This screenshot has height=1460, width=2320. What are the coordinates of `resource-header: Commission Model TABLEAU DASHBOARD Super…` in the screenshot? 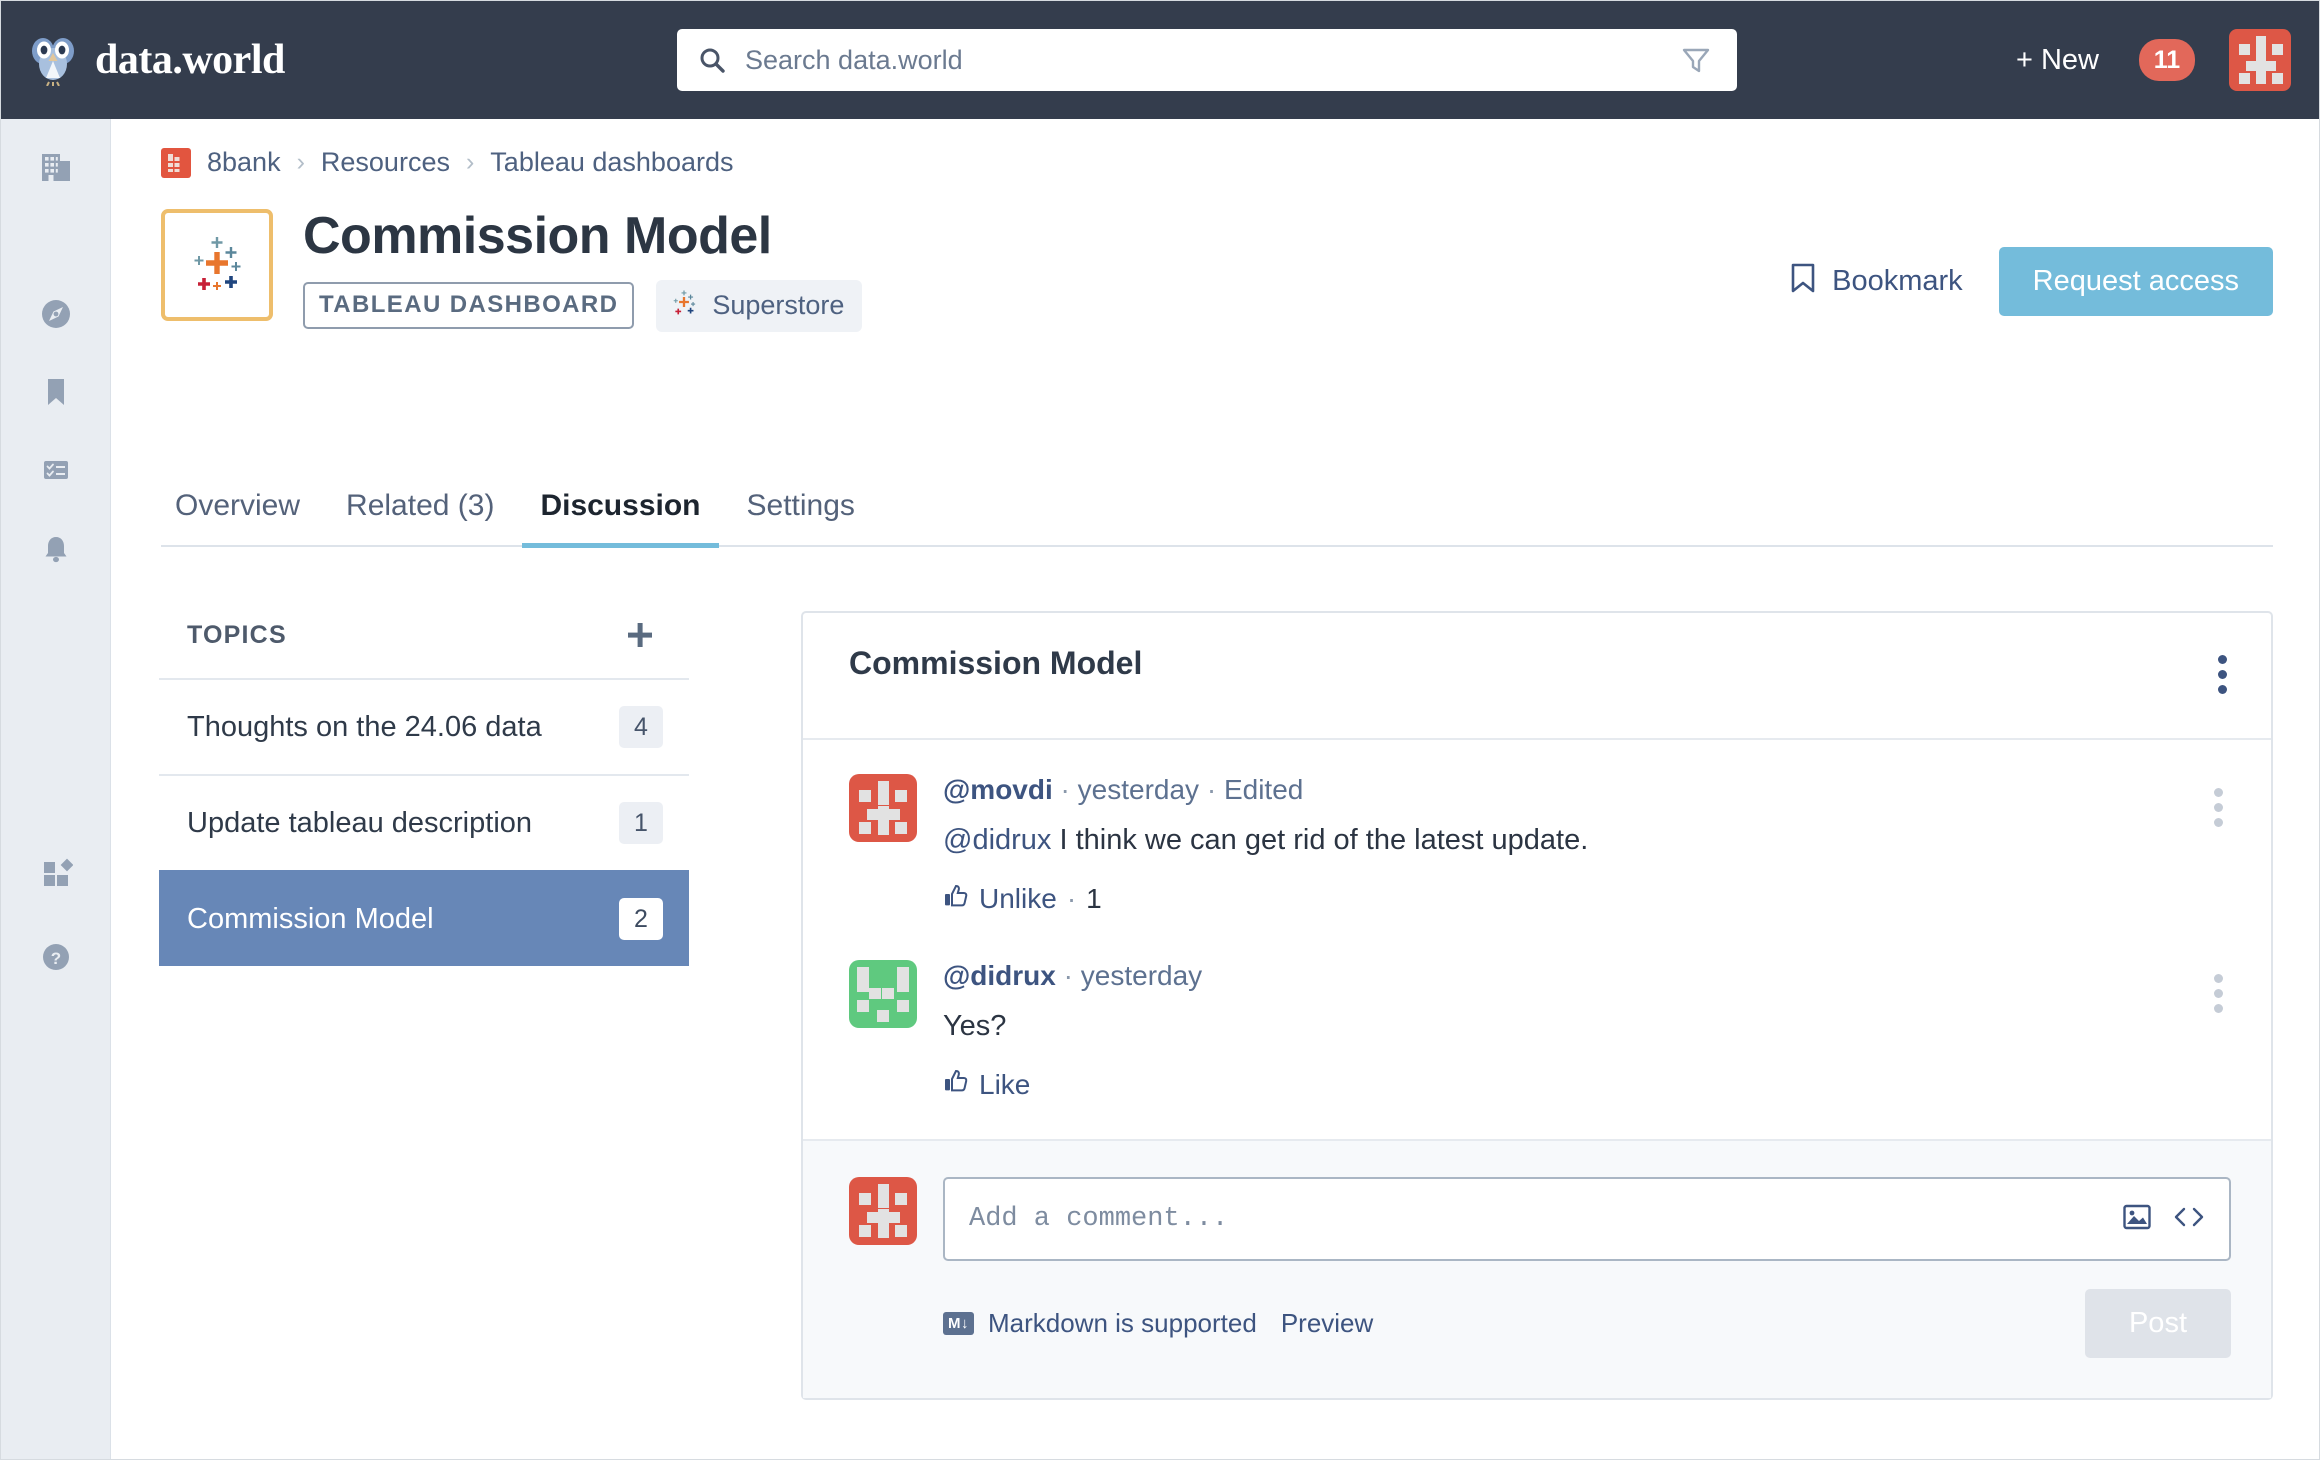 It's located at (512, 269).